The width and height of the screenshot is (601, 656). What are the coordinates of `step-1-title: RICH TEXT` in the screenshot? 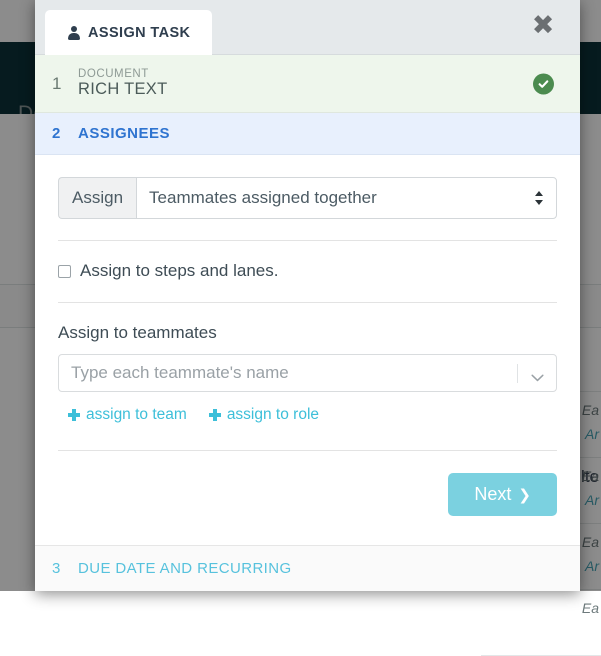 It's located at (123, 88).